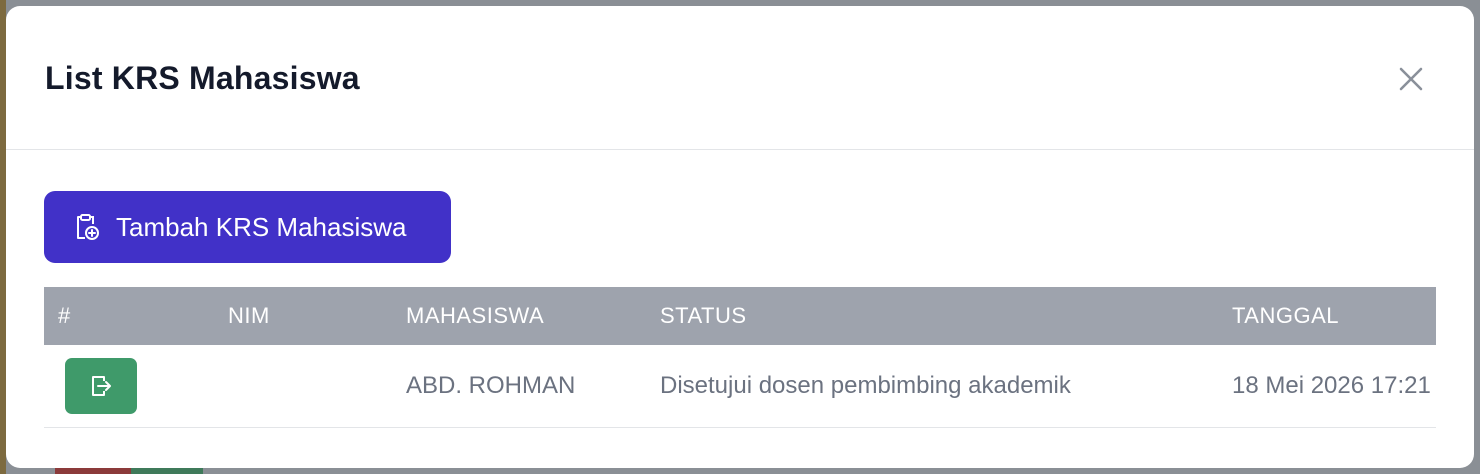 This screenshot has height=474, width=1480. I want to click on table-header-row: # NIM MAHASISWA STATUS TANGGAL, so click(740, 316).